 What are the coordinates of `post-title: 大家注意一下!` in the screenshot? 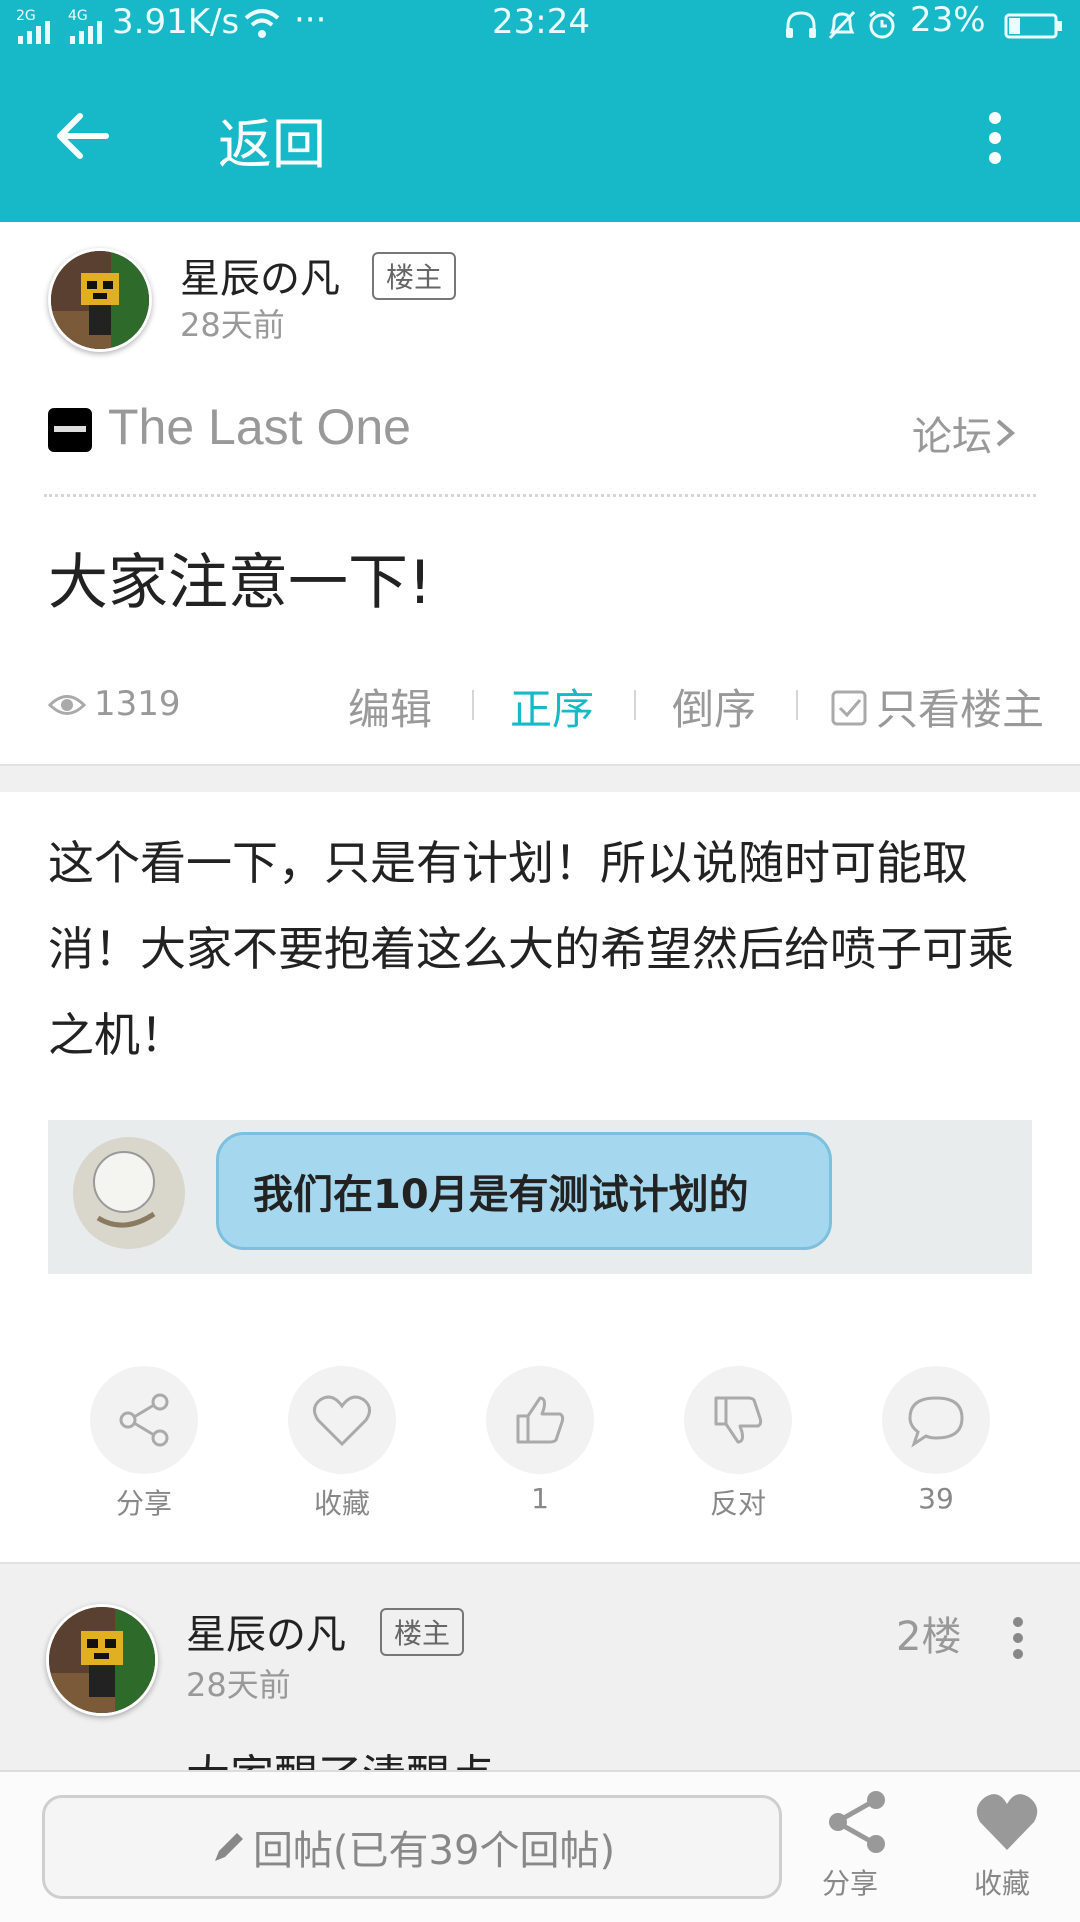 It's located at (240, 583).